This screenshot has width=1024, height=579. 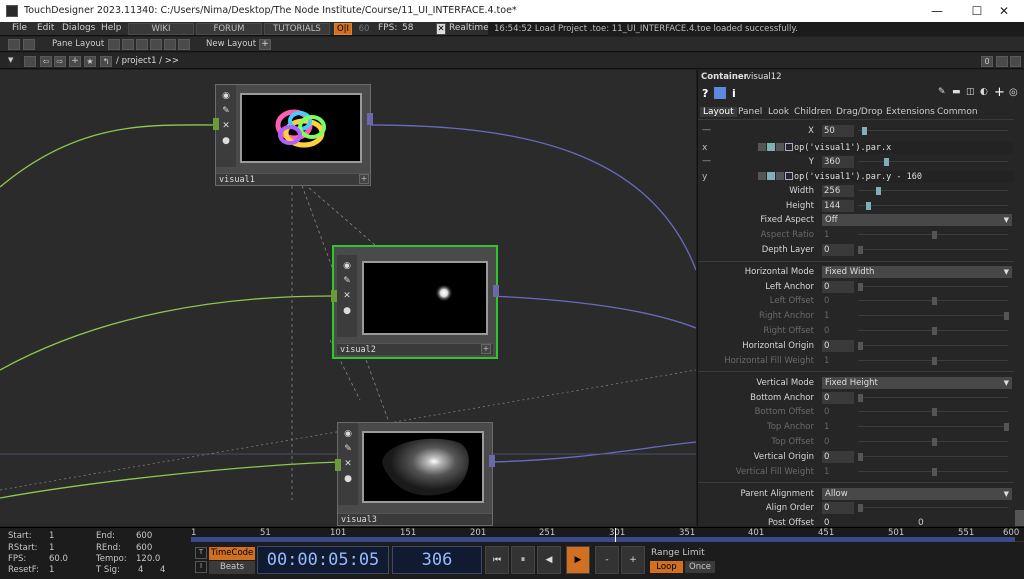 What do you see at coordinates (265, 44) in the screenshot?
I see `add-layout-button: +` at bounding box center [265, 44].